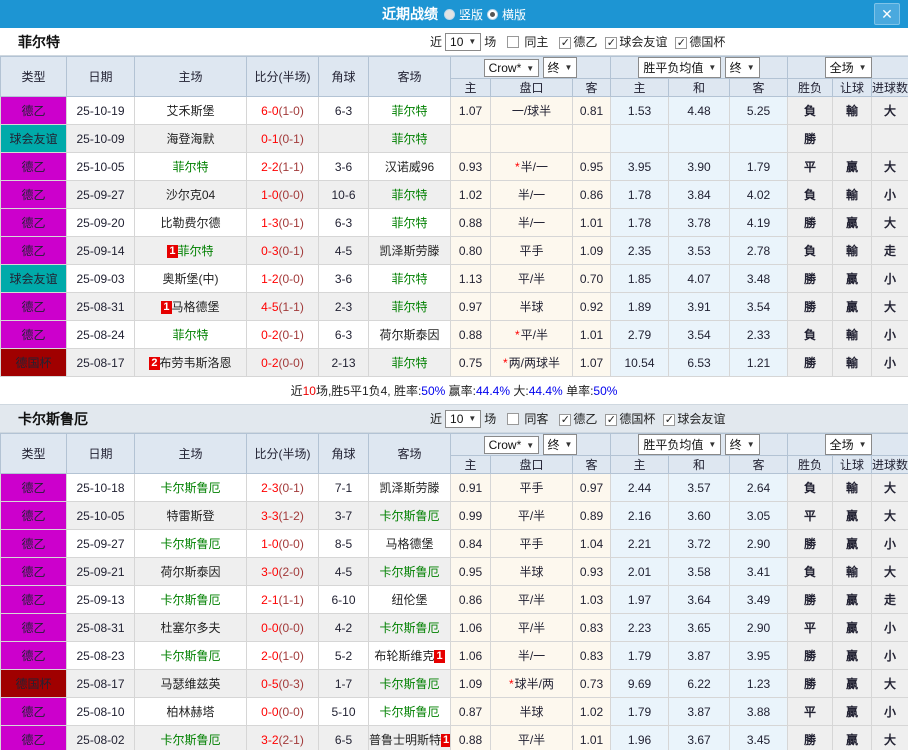  I want to click on home-team-cell: 卡尔斯鲁厄, so click(190, 737).